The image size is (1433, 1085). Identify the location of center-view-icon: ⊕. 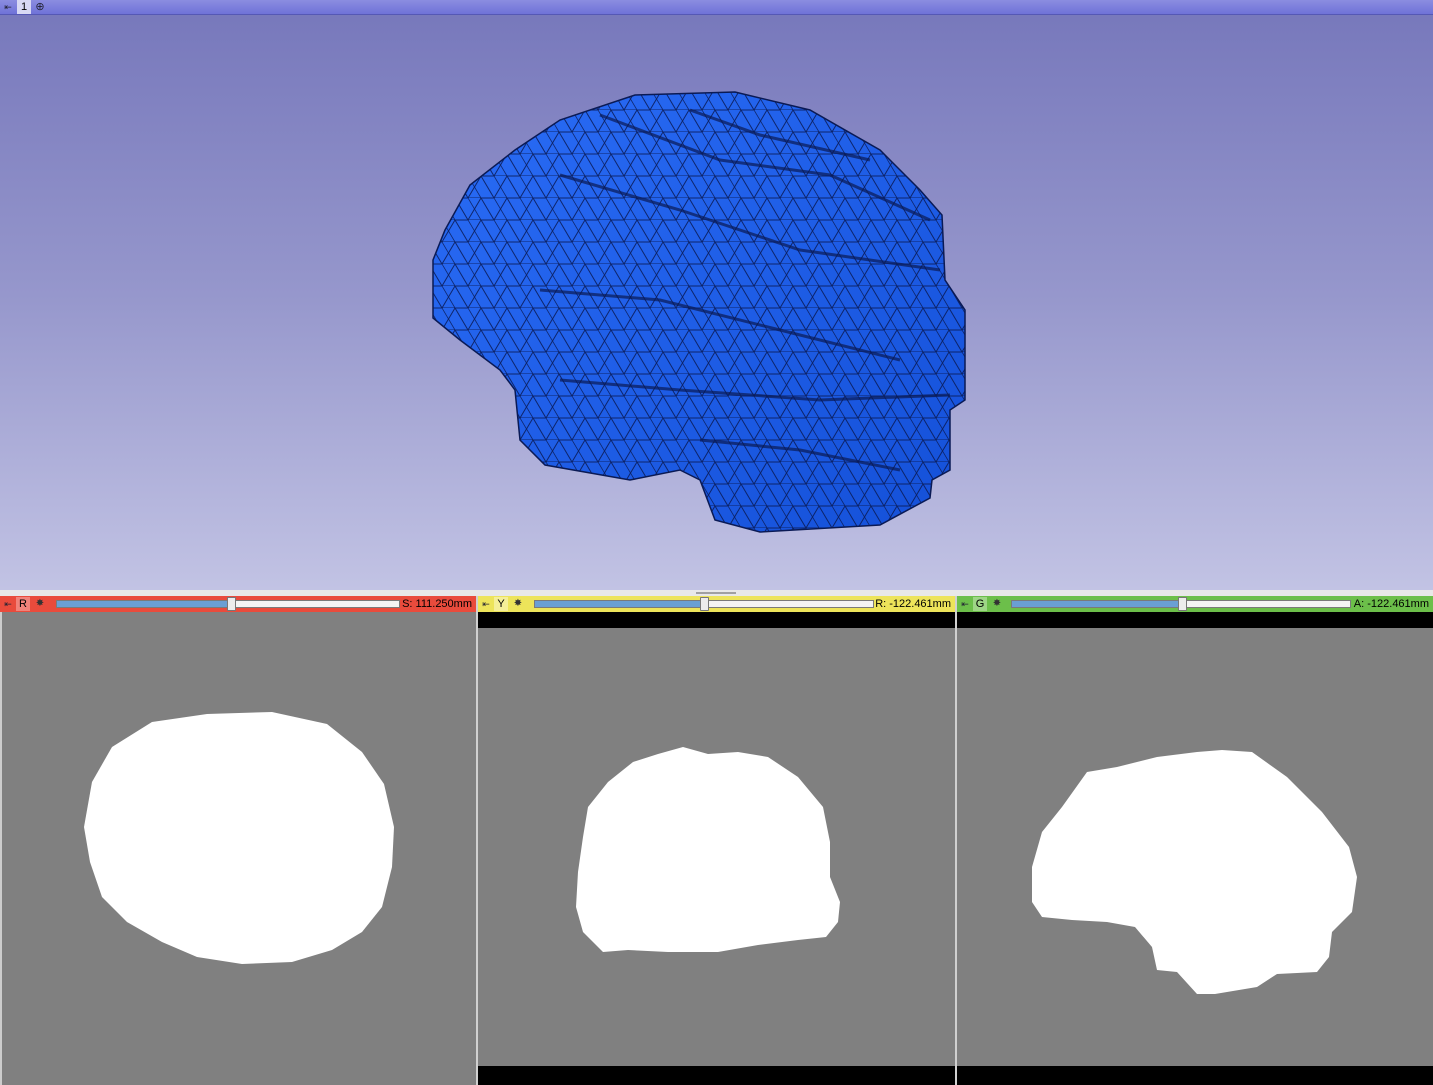
(40, 7).